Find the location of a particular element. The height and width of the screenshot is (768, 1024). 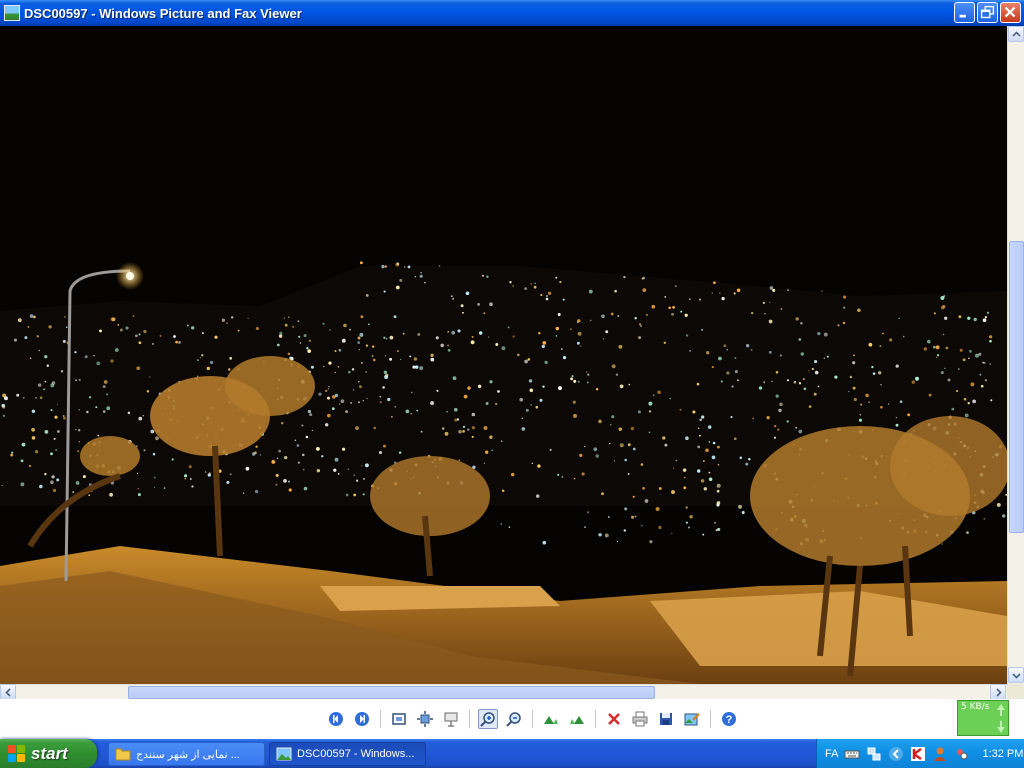

best-fit-icon is located at coordinates (399, 719).